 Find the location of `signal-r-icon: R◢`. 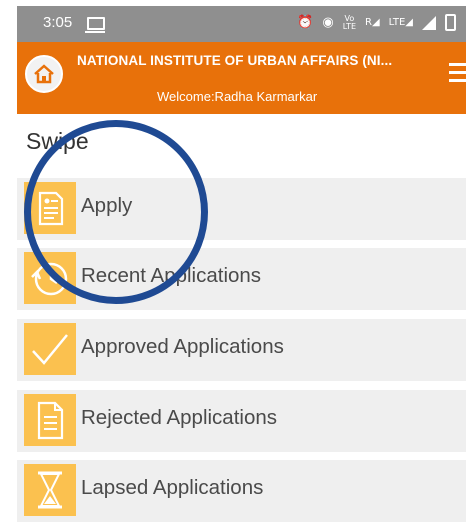

signal-r-icon: R◢ is located at coordinates (372, 22).